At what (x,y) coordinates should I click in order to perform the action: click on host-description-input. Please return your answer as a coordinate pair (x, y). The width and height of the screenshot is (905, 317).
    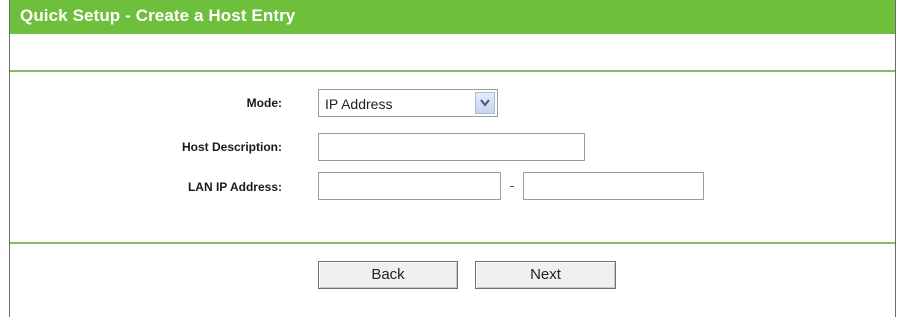
    Looking at the image, I should click on (451, 147).